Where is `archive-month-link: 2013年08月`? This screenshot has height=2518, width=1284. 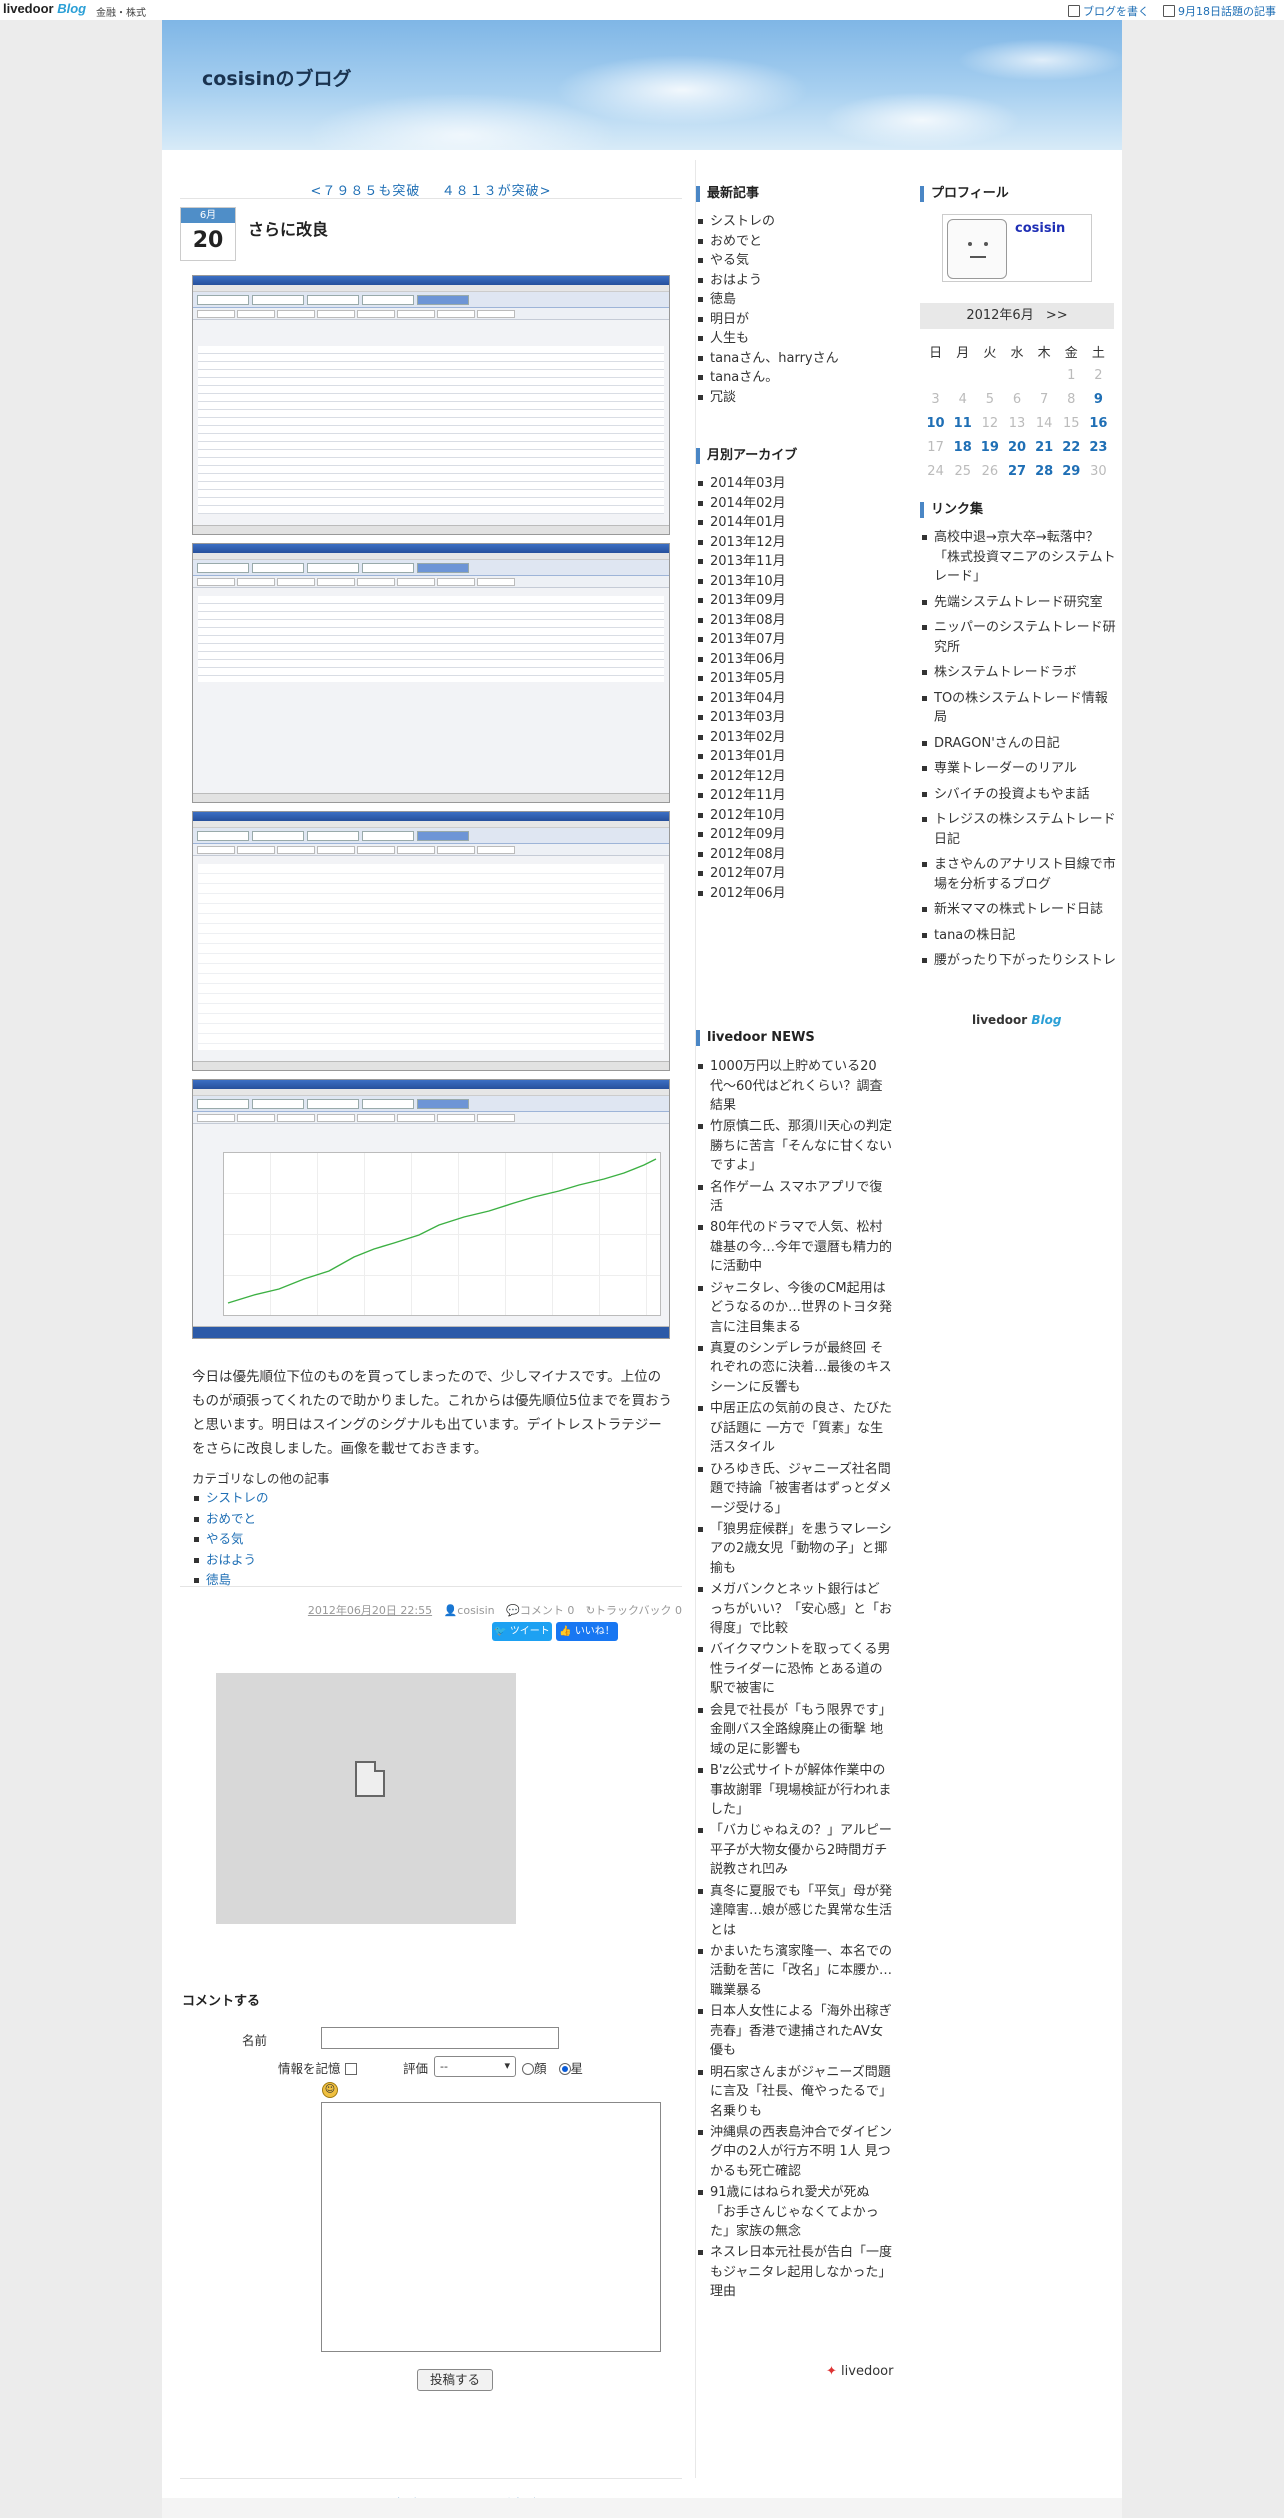 archive-month-link: 2013年08月 is located at coordinates (748, 620).